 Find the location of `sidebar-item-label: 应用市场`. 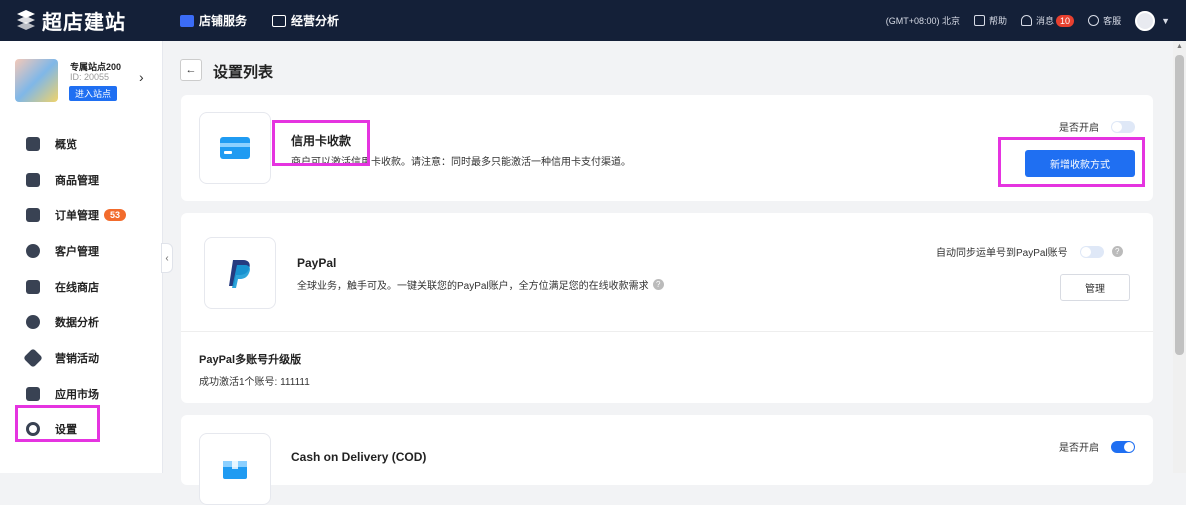

sidebar-item-label: 应用市场 is located at coordinates (77, 394).